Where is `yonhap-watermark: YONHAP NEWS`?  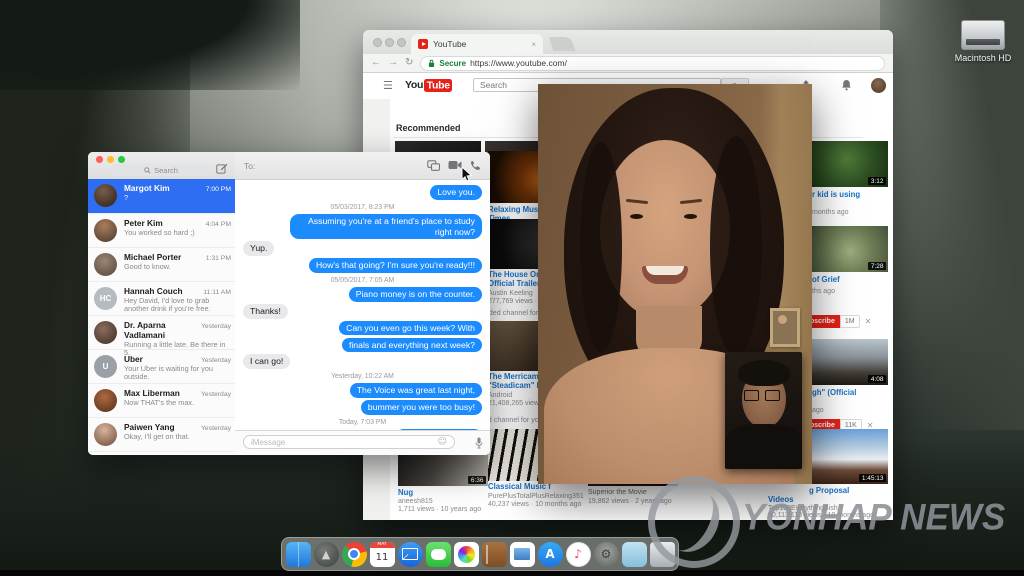 yonhap-watermark: YONHAP NEWS is located at coordinates (874, 517).